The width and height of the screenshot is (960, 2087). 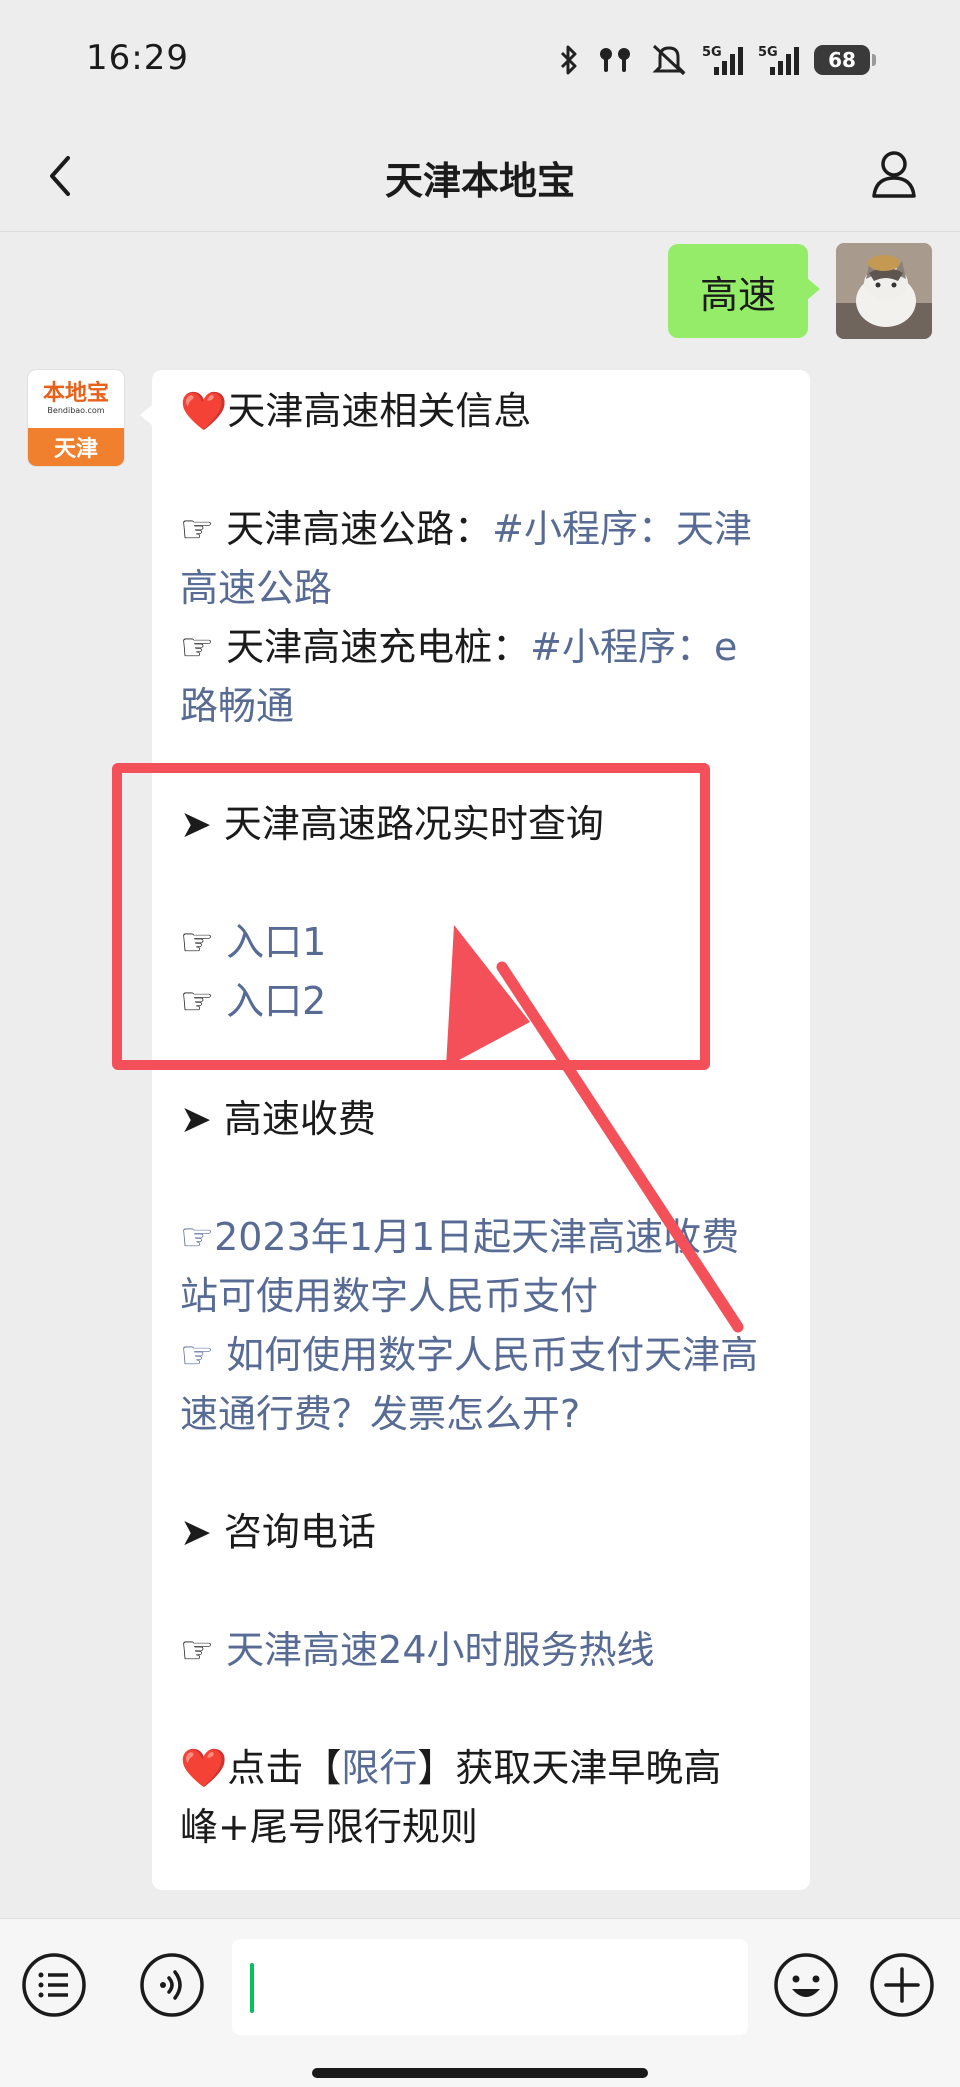 I want to click on user-avatar, so click(x=884, y=291).